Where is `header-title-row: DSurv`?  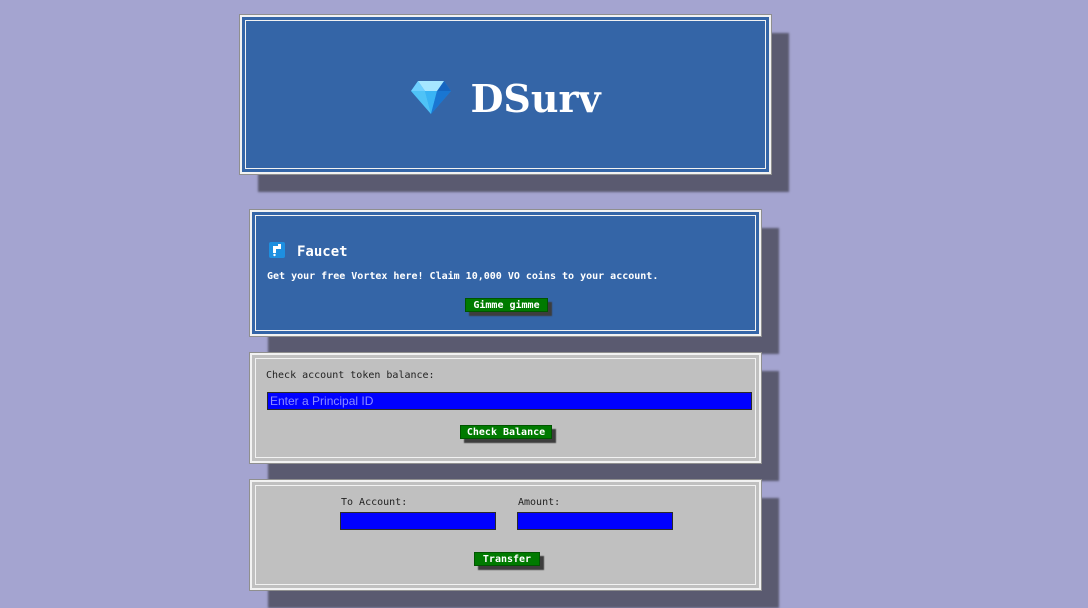 header-title-row: DSurv is located at coordinates (505, 99).